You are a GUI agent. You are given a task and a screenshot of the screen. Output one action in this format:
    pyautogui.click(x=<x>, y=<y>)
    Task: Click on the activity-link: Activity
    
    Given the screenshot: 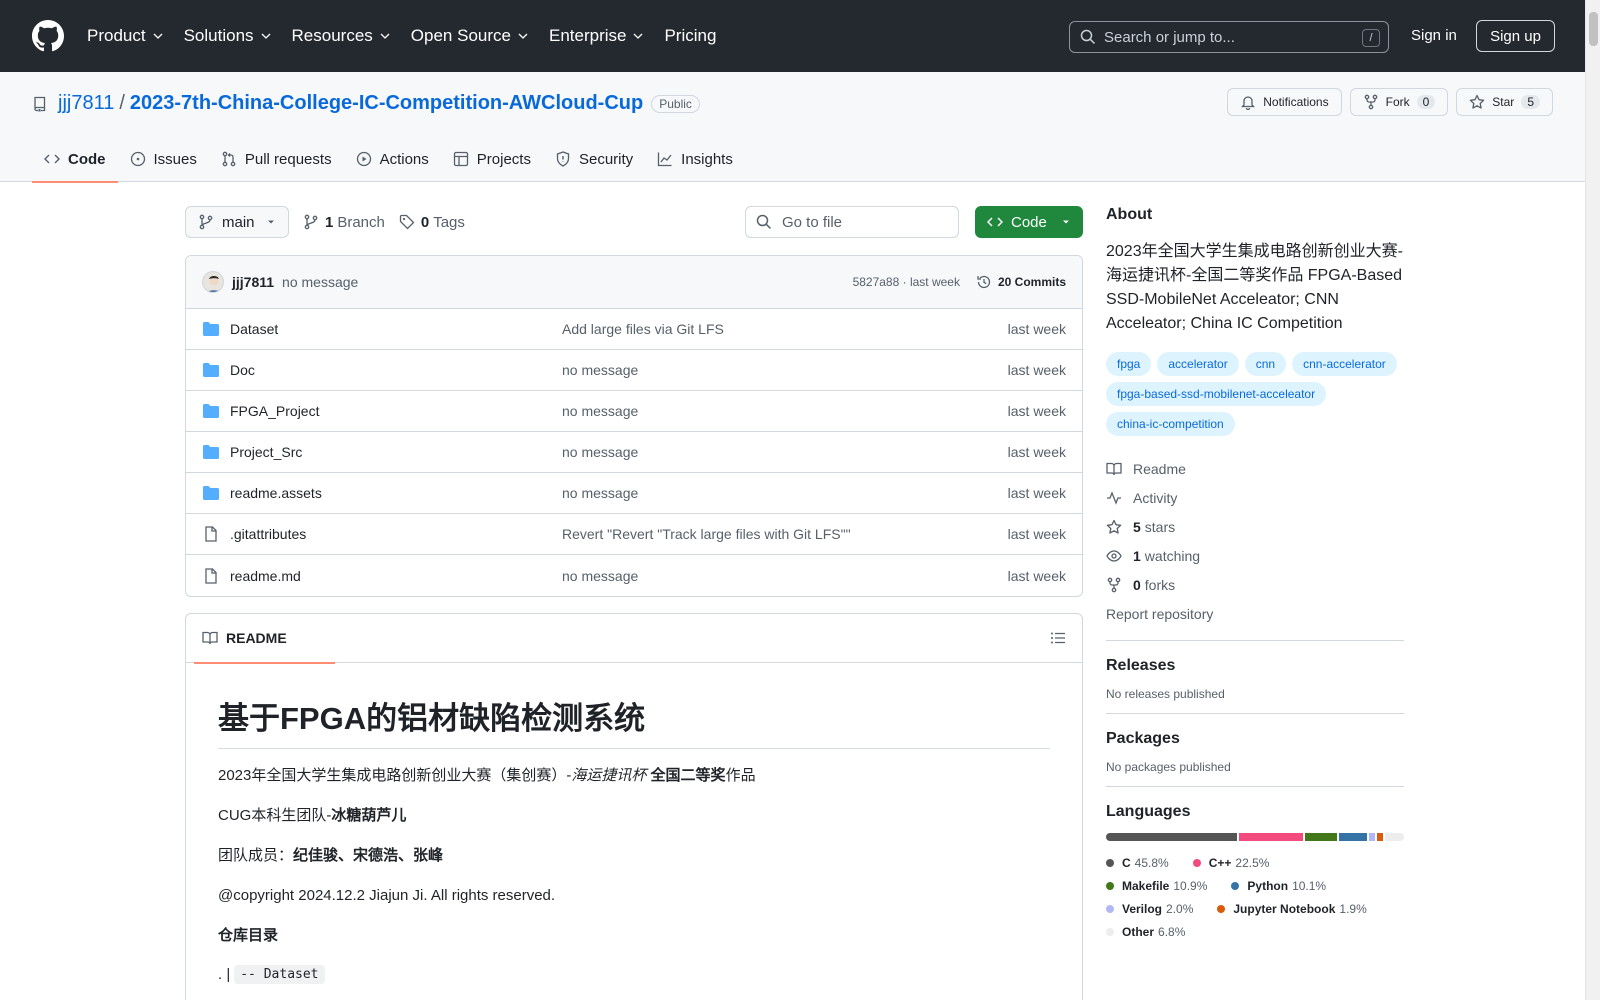 What is the action you would take?
    pyautogui.click(x=1255, y=497)
    